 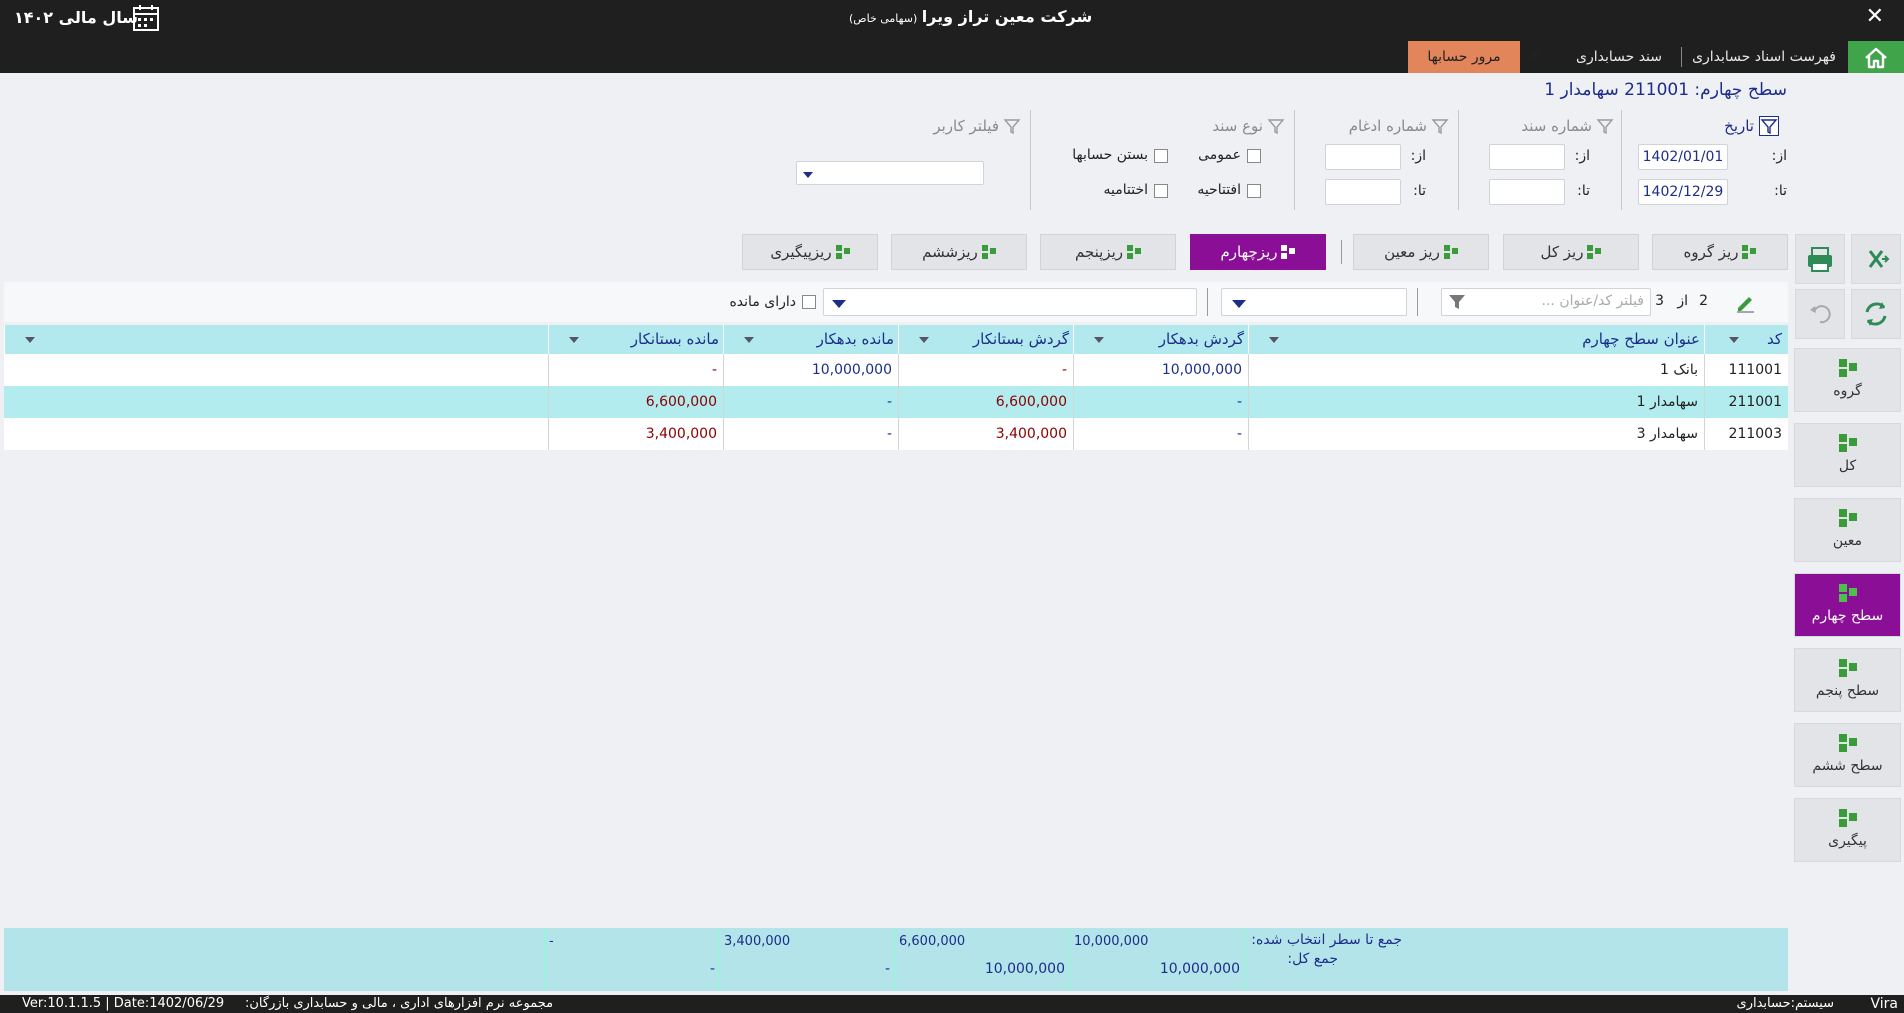 What do you see at coordinates (1847, 755) in the screenshot?
I see `side-button-level6: سطح ششم` at bounding box center [1847, 755].